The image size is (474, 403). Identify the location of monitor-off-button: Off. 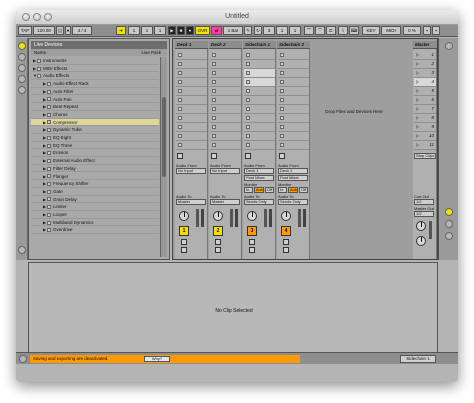
(303, 190).